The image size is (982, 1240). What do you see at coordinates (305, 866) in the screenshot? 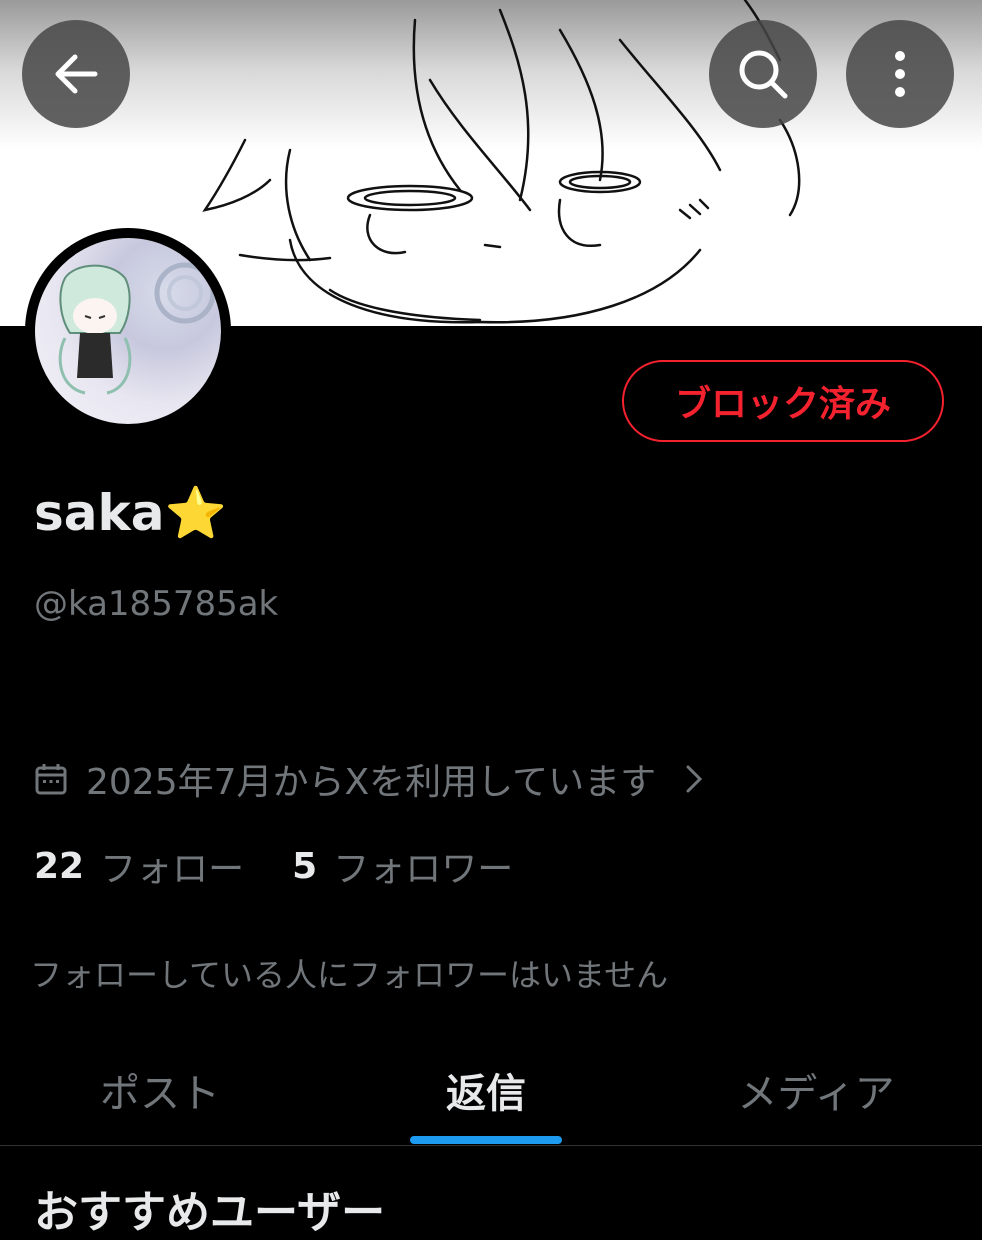
I see `followers-count: 5` at bounding box center [305, 866].